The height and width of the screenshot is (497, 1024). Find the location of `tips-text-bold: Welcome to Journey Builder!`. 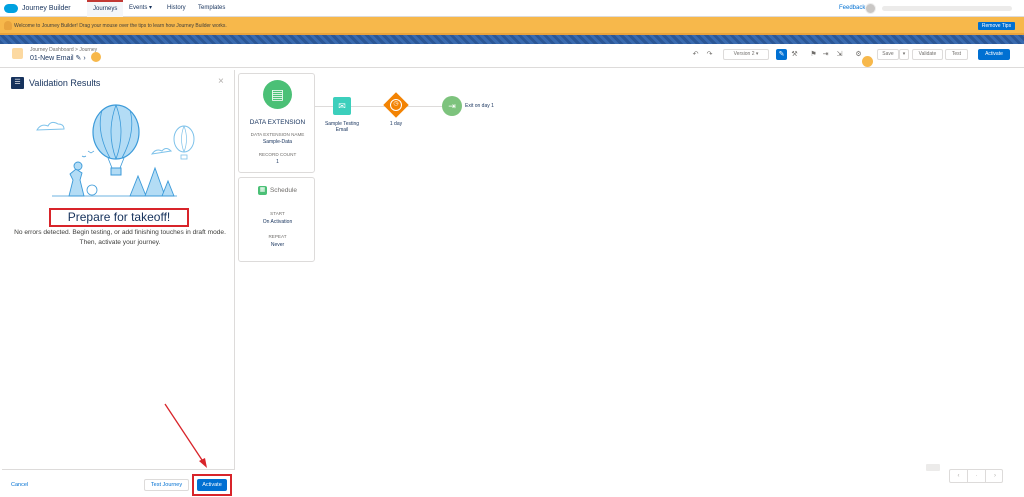

tips-text-bold: Welcome to Journey Builder! is located at coordinates (46, 26).